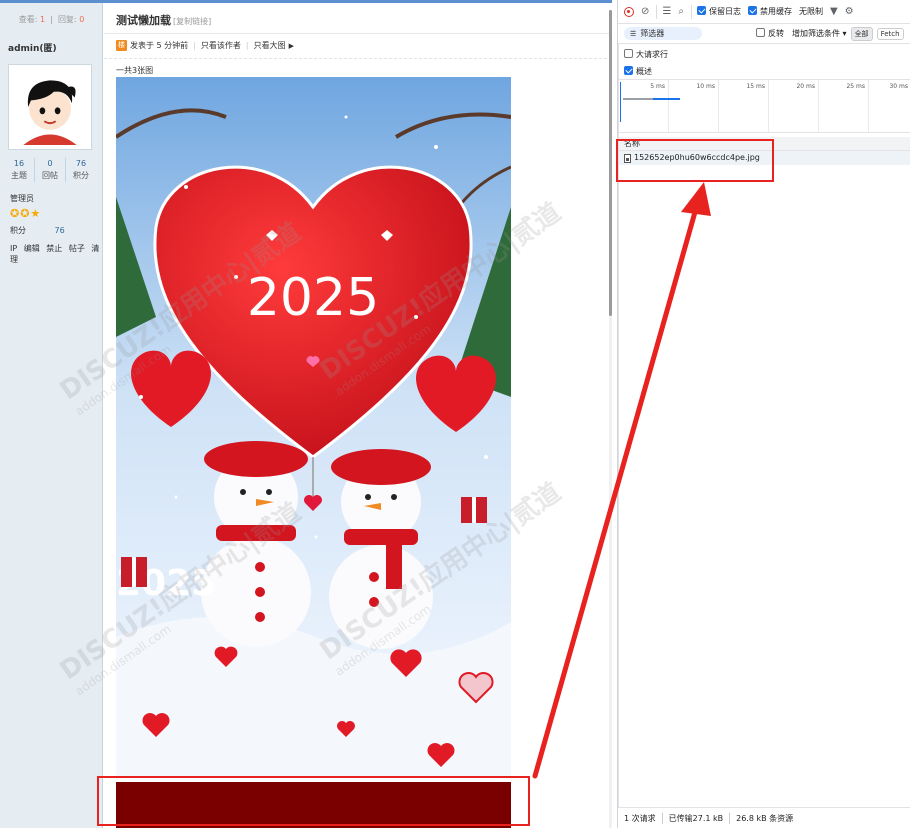 This screenshot has height=828, width=910. I want to click on preserve-log-label: 保留日志, so click(724, 11).